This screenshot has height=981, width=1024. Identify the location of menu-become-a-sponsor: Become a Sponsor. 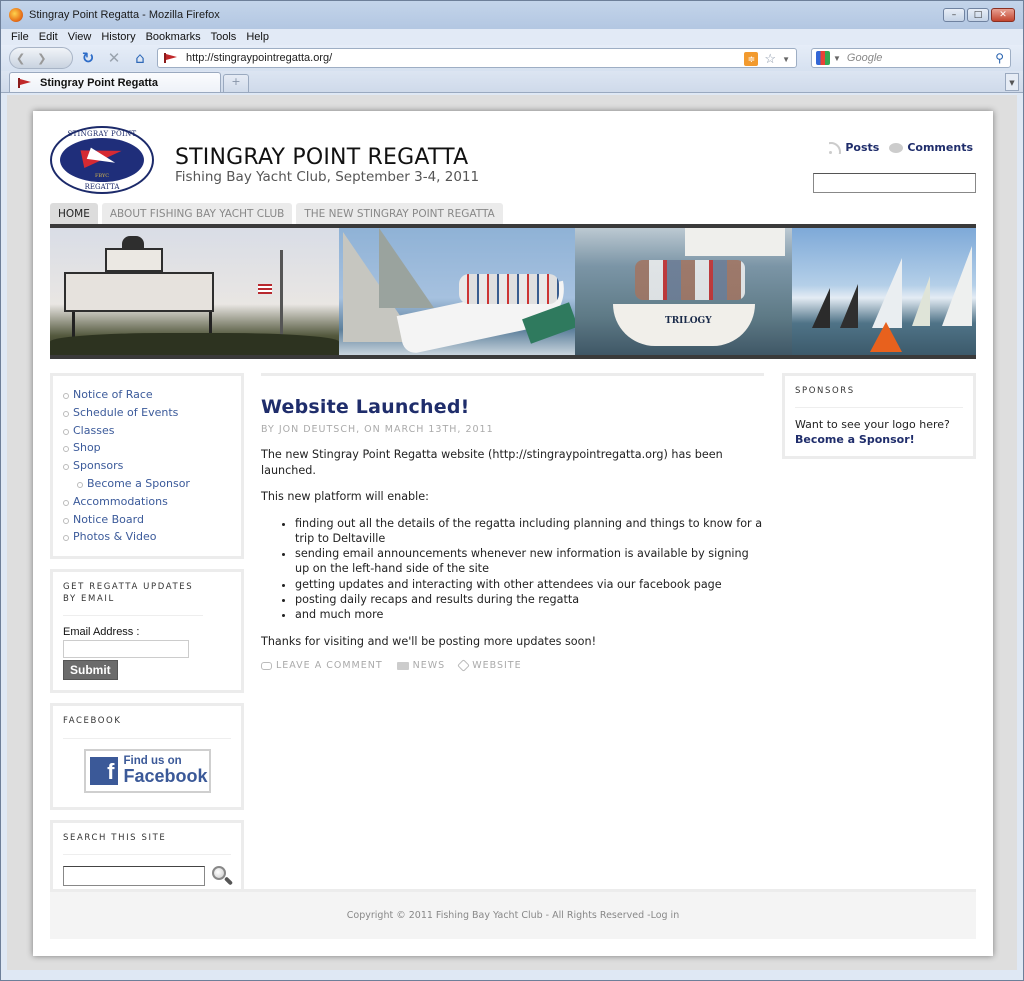
(147, 484).